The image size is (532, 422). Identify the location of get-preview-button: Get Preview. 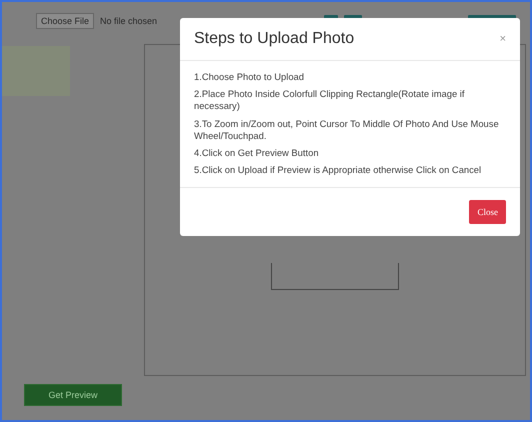
(73, 395).